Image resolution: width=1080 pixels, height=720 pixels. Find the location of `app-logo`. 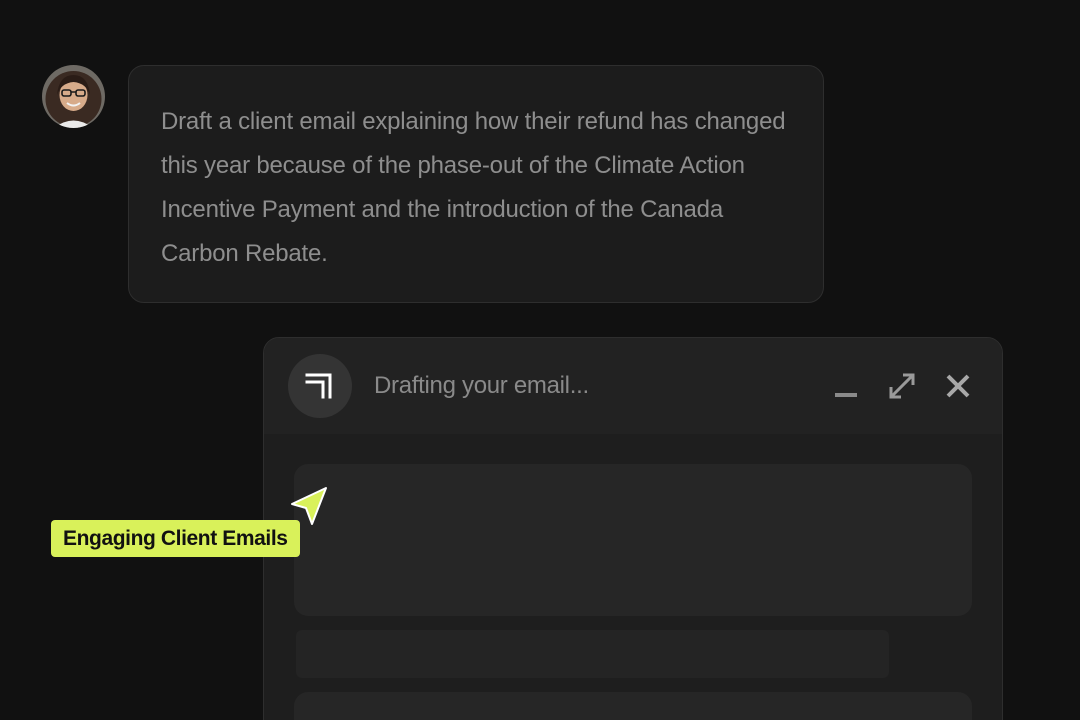

app-logo is located at coordinates (320, 386).